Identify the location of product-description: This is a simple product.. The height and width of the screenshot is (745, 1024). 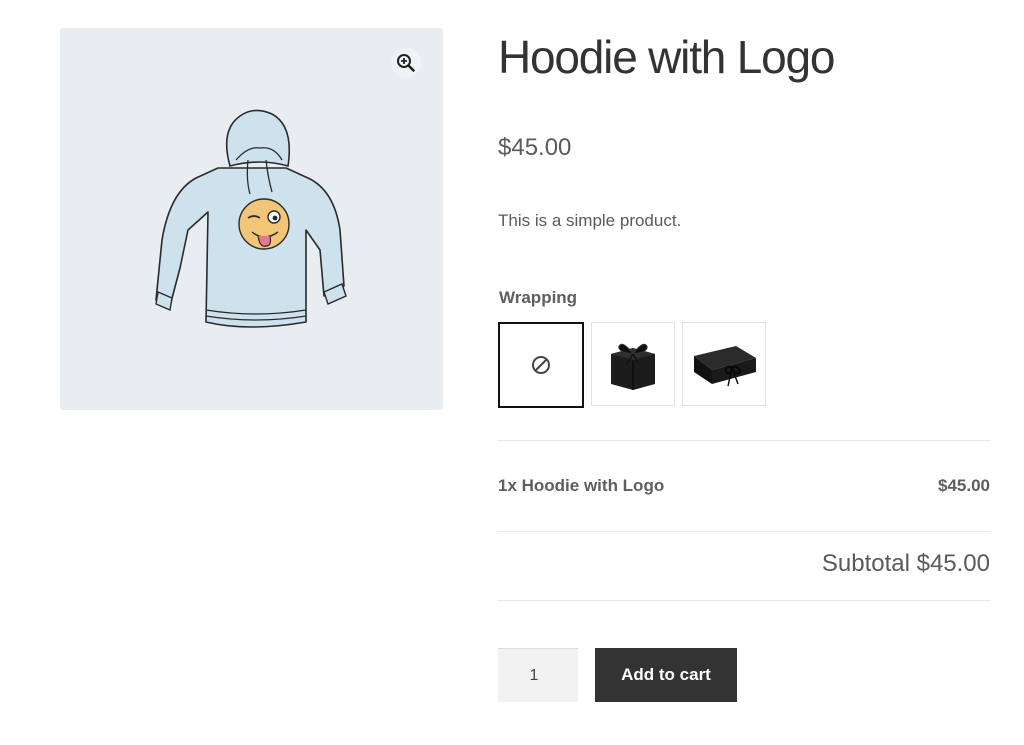
(590, 220).